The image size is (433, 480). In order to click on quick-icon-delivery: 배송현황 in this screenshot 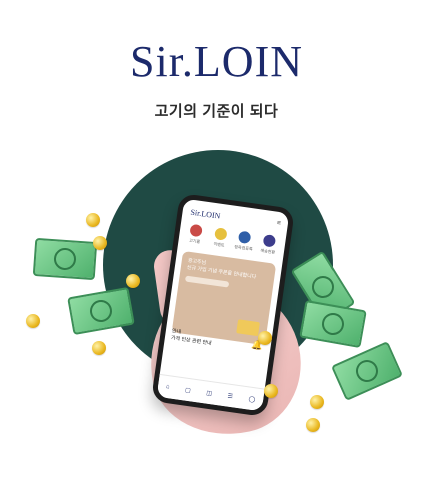, I will do `click(269, 244)`.